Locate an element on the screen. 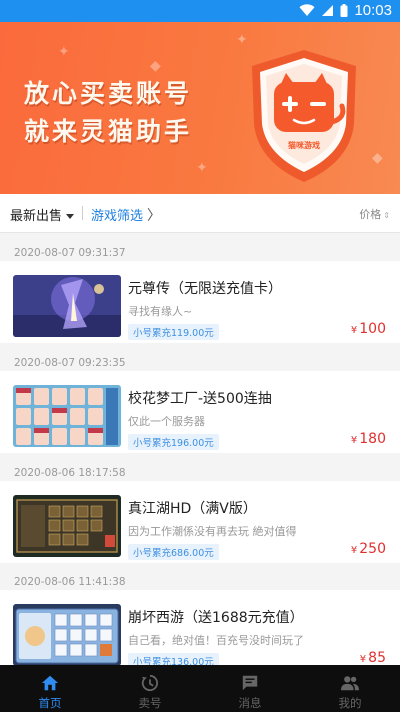 The width and height of the screenshot is (400, 712). listing-desc: 寻找有缘人~ is located at coordinates (160, 311).